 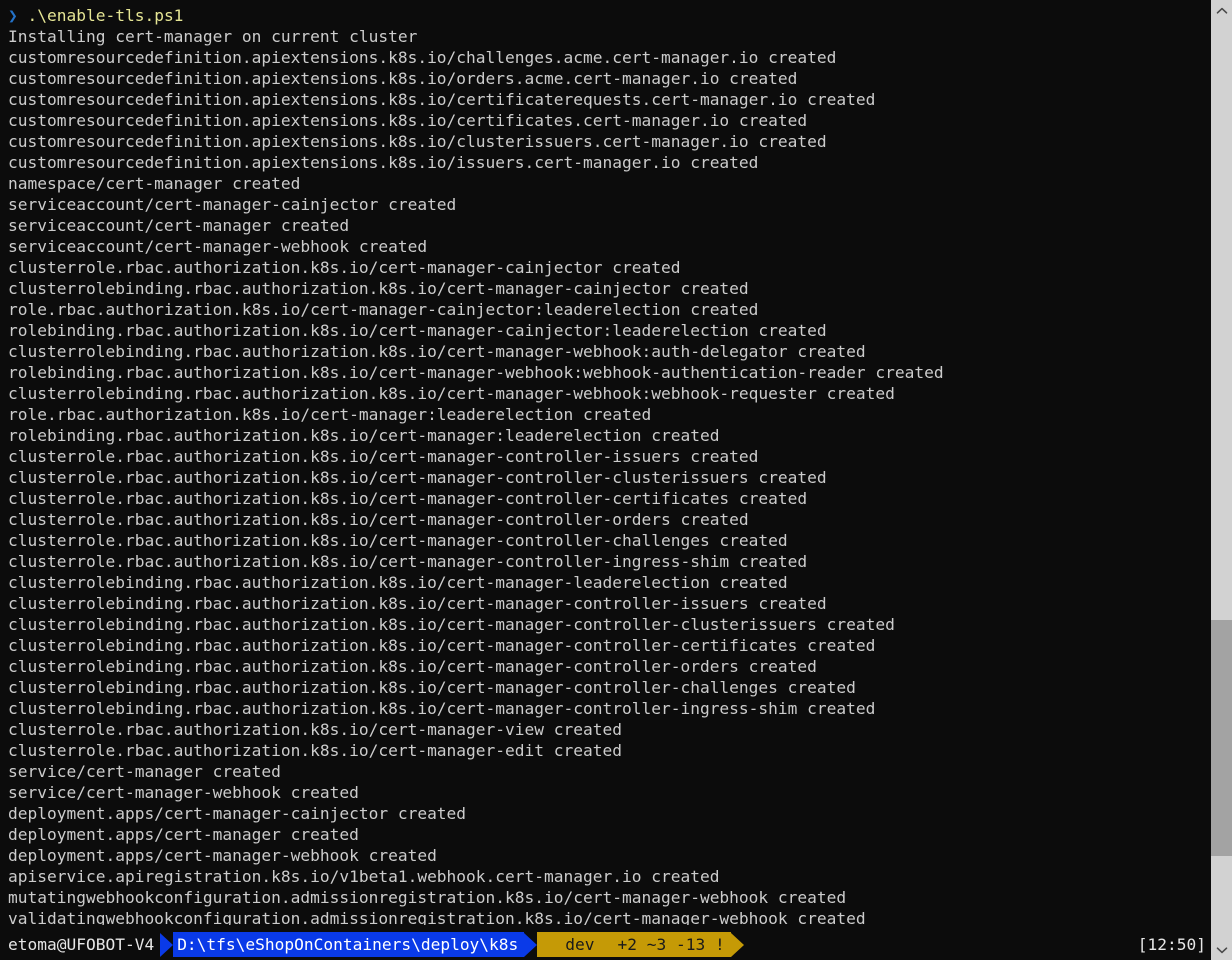 What do you see at coordinates (737, 944) in the screenshot?
I see `git-segment-right-arrow-icon` at bounding box center [737, 944].